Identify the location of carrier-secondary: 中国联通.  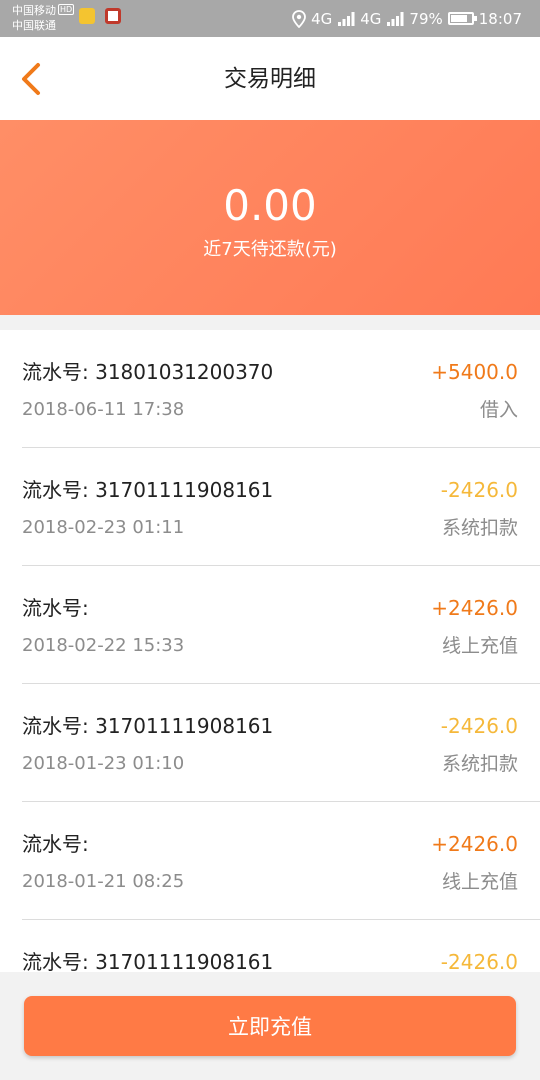
(34, 25).